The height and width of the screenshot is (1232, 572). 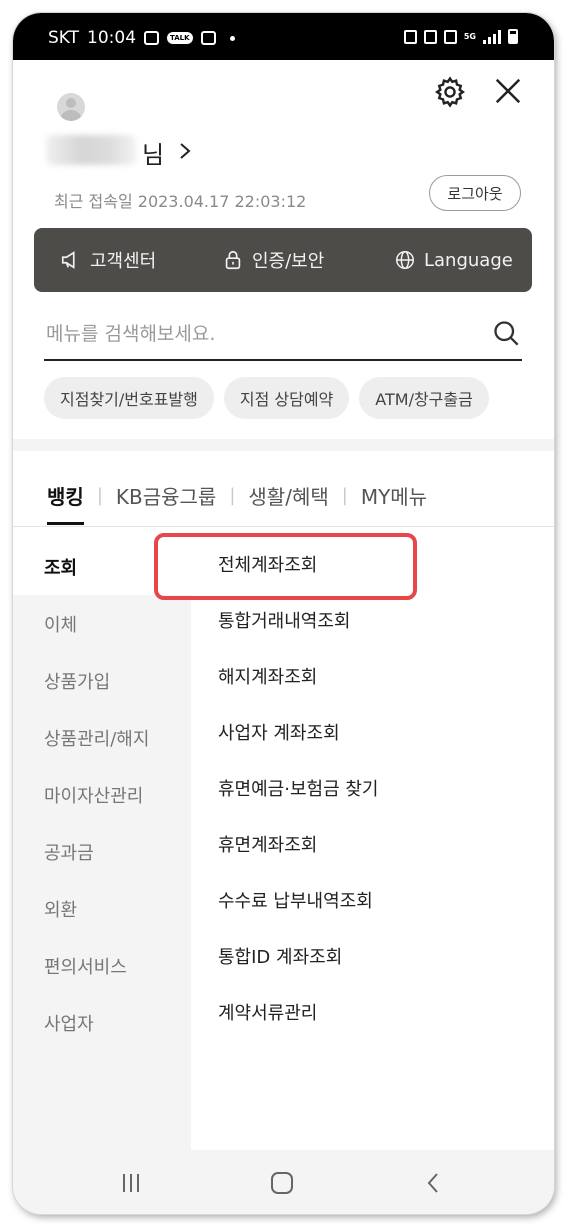 I want to click on auth-security-label: 인증/보안, so click(x=288, y=261).